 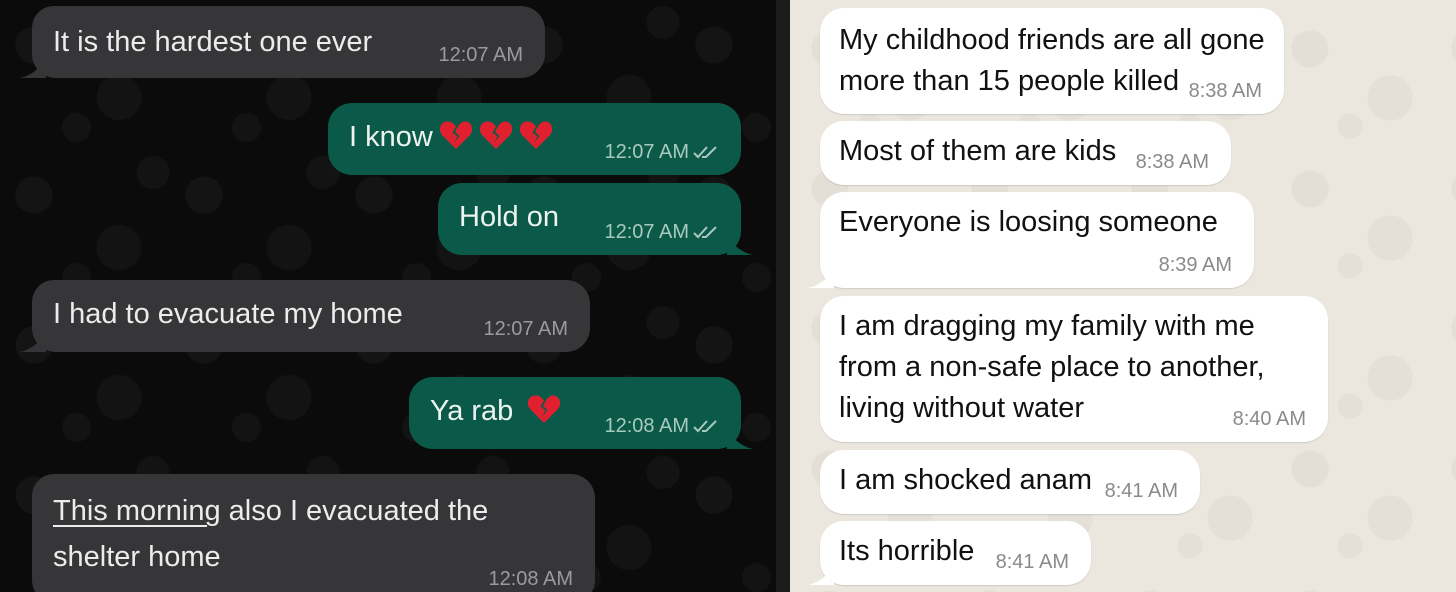 What do you see at coordinates (282, 42) in the screenshot?
I see `incoming-message: It is the hardest one ever 12:07 AM` at bounding box center [282, 42].